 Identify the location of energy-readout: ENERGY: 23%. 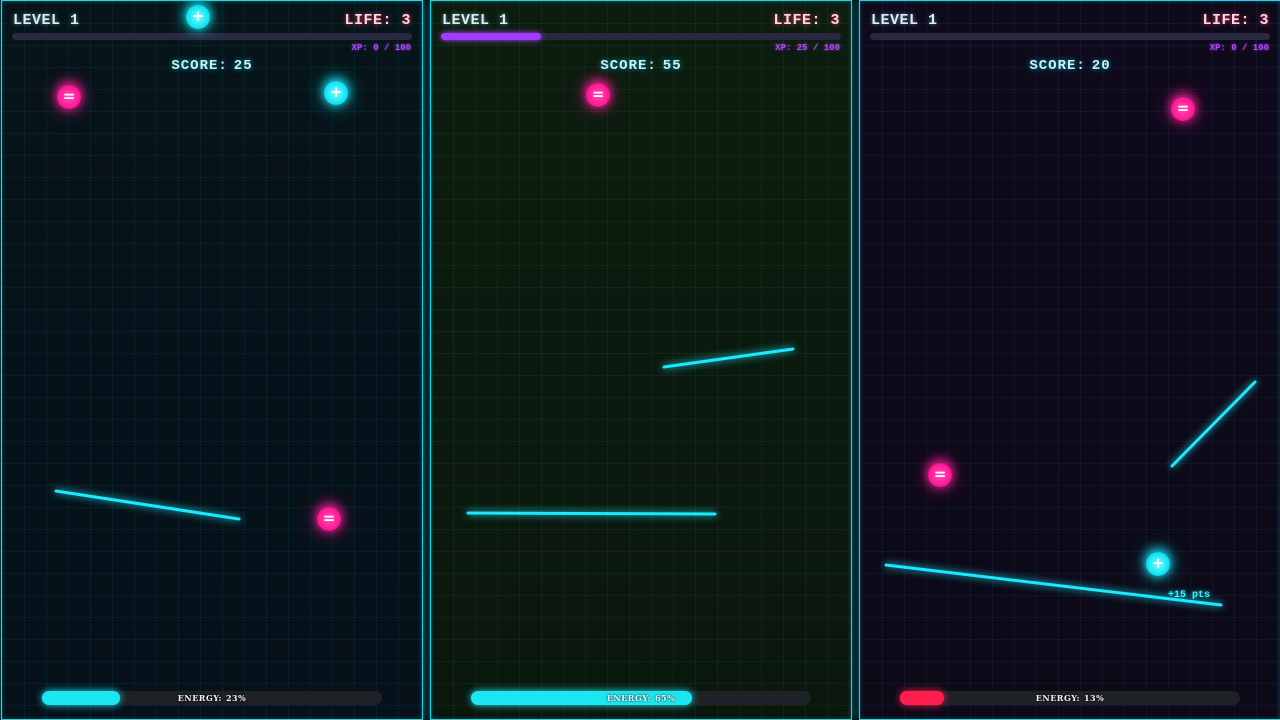
(212, 698).